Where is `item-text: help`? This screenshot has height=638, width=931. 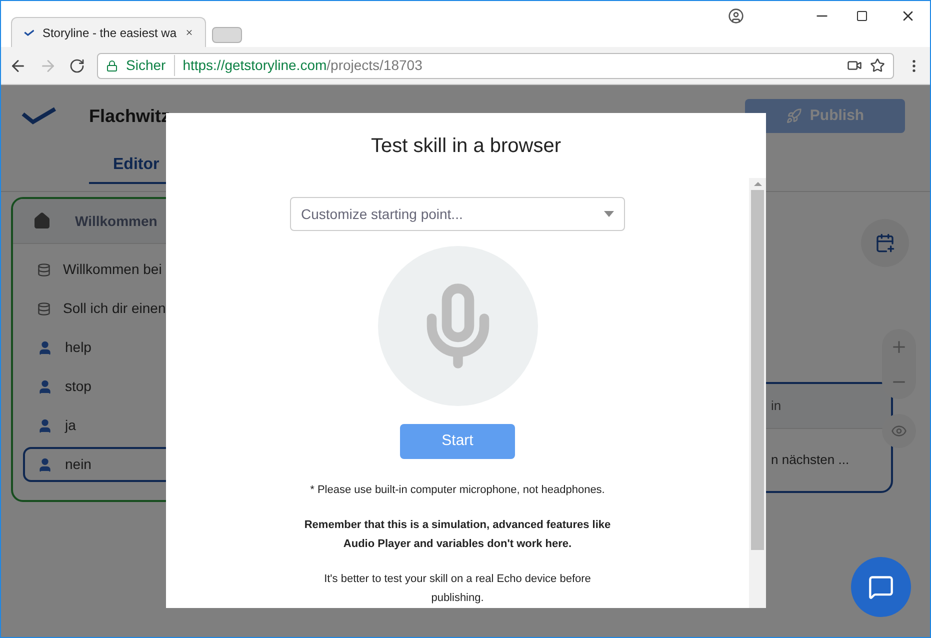 item-text: help is located at coordinates (78, 347).